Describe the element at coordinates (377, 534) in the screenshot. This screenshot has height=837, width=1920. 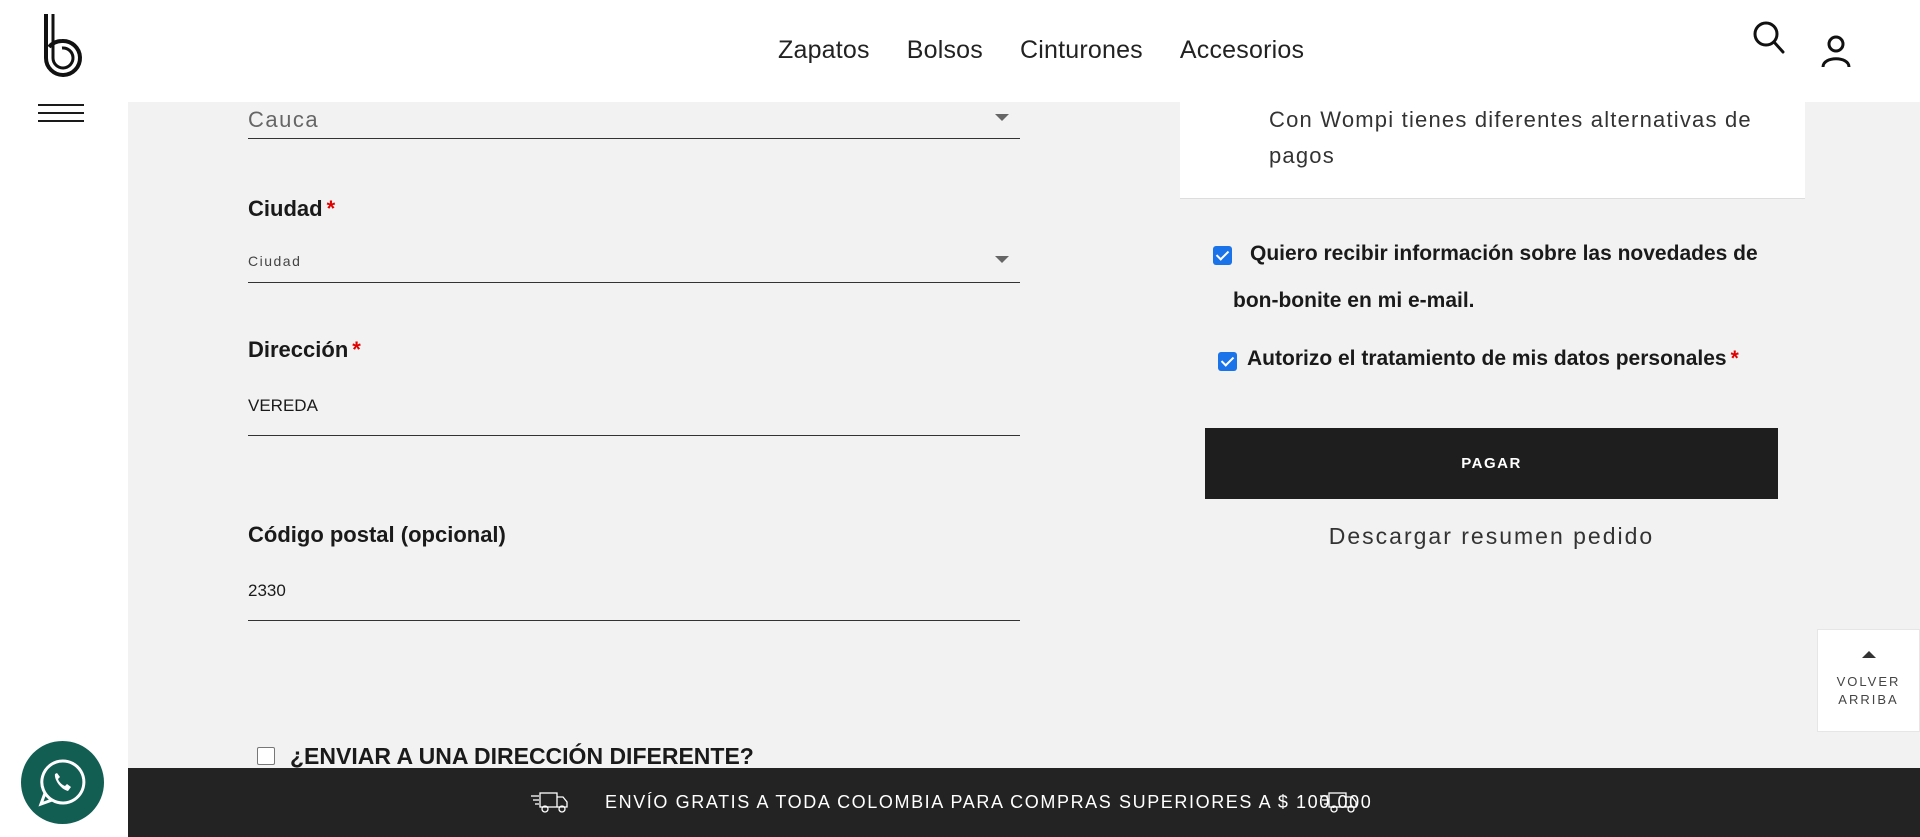
I see `postal-label: Código postal (opcional)` at that location.